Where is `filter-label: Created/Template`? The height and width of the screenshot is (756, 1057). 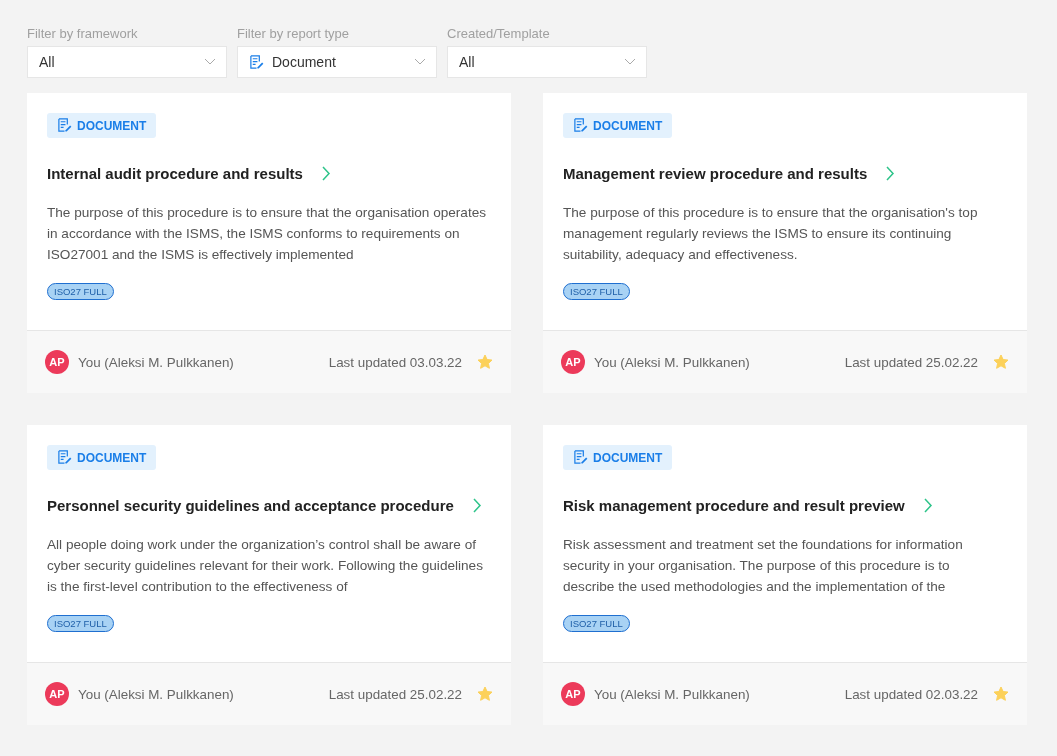
filter-label: Created/Template is located at coordinates (499, 33).